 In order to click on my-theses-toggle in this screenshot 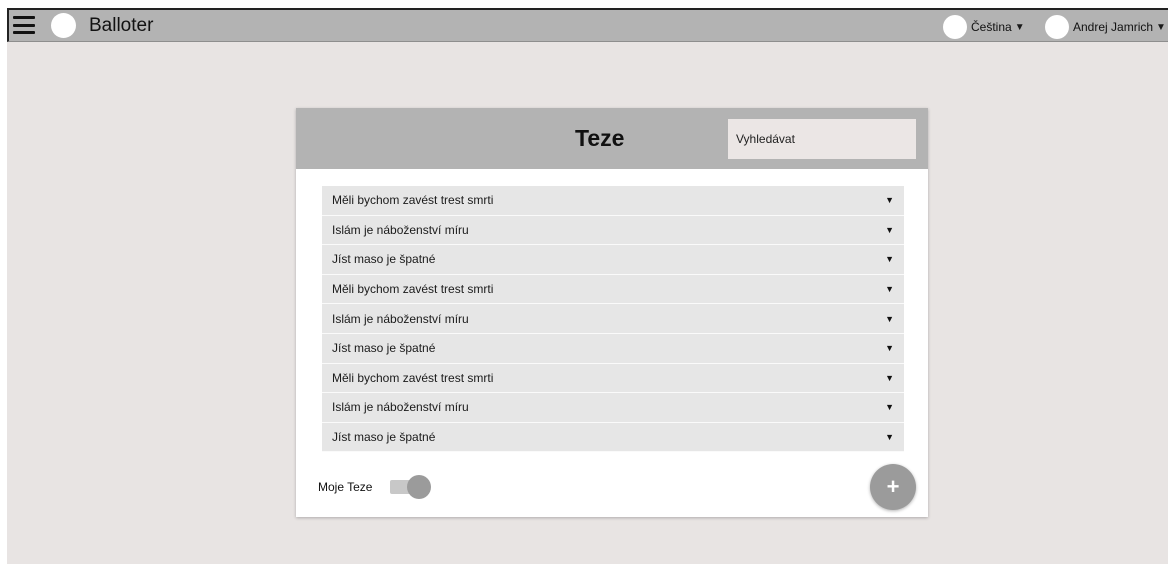, I will do `click(411, 487)`.